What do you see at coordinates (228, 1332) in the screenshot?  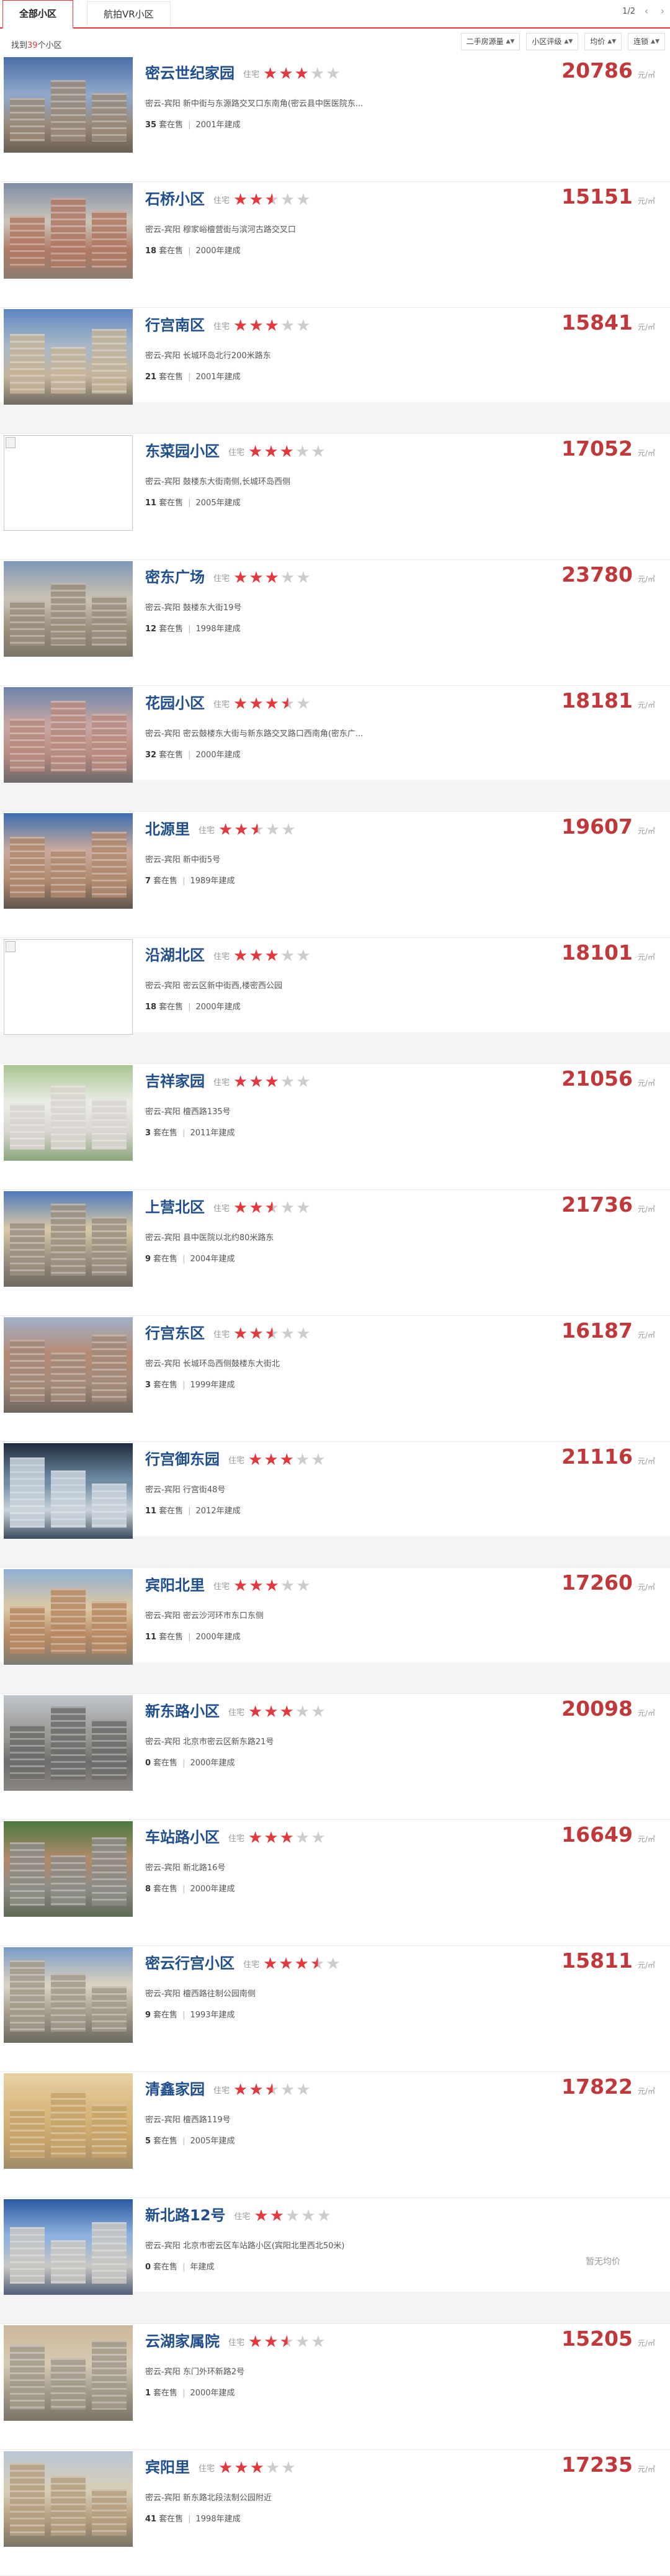 I see `community-name-link: 行宫东区 住宅 ★★★★★` at bounding box center [228, 1332].